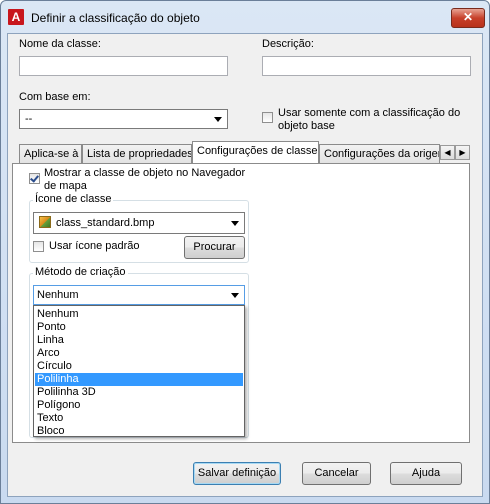  What do you see at coordinates (105, 223) in the screenshot?
I see `class-icon-value: class_standard.bmp` at bounding box center [105, 223].